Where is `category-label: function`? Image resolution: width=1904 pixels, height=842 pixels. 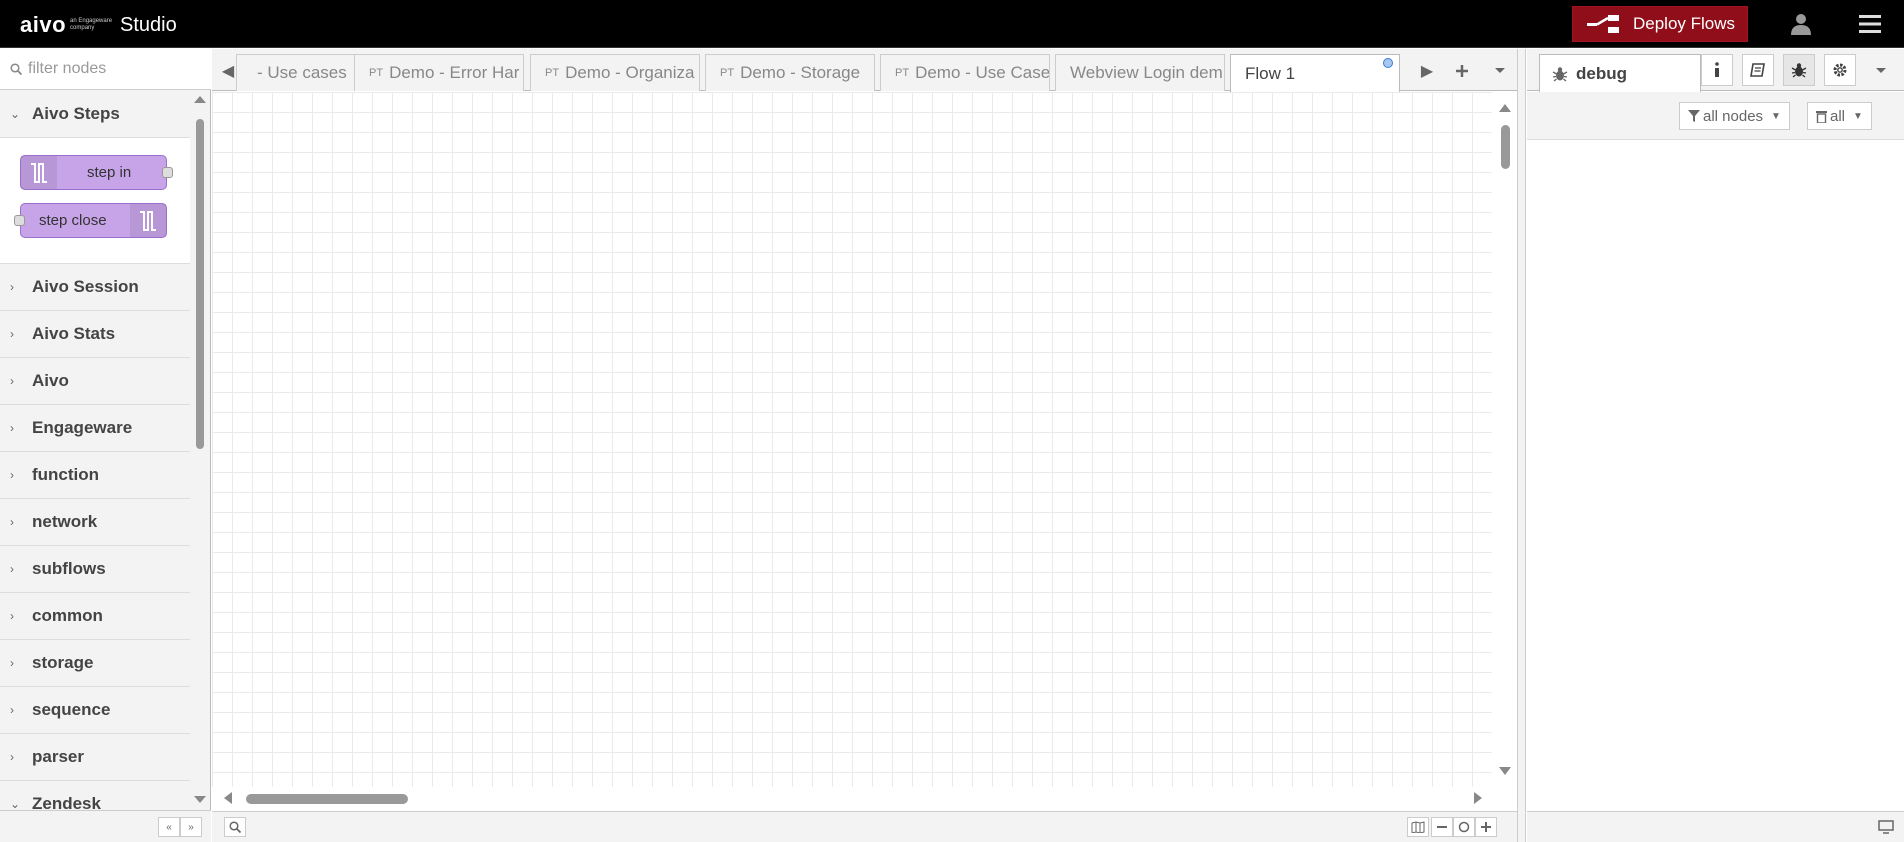
category-label: function is located at coordinates (66, 474).